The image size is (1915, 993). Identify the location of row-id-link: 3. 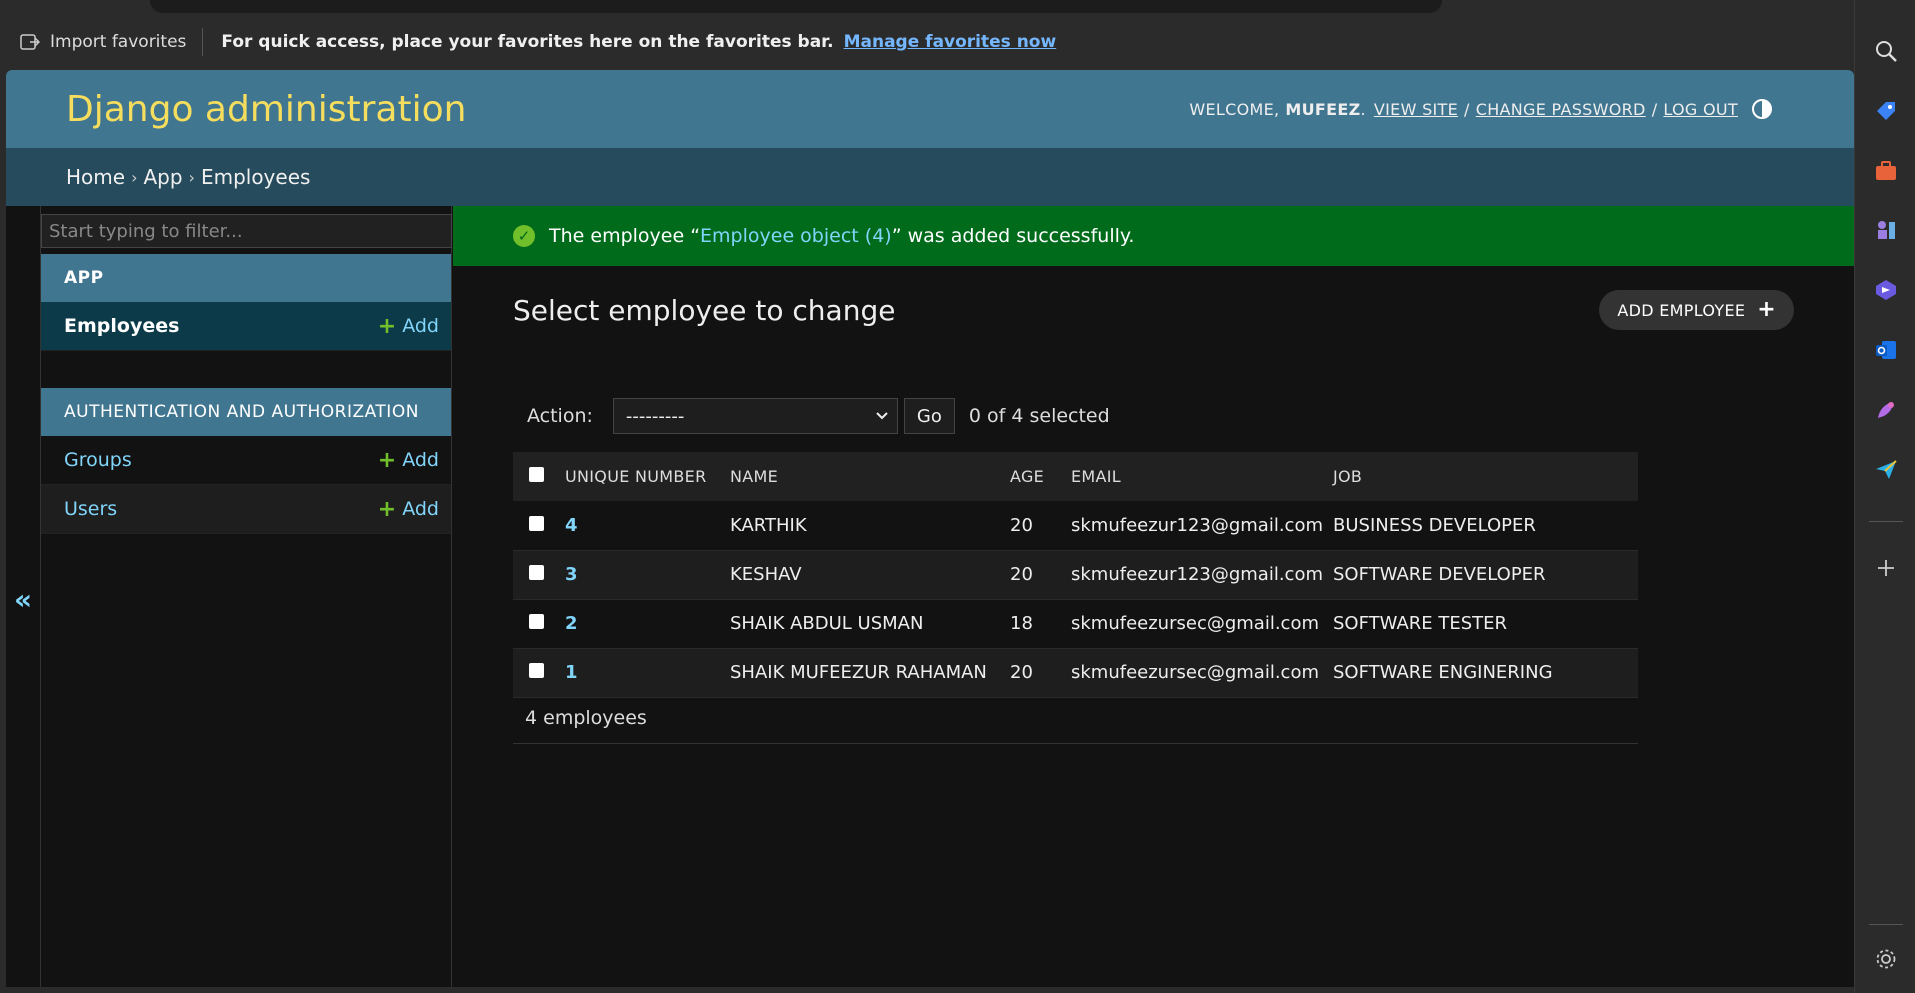
(647, 574).